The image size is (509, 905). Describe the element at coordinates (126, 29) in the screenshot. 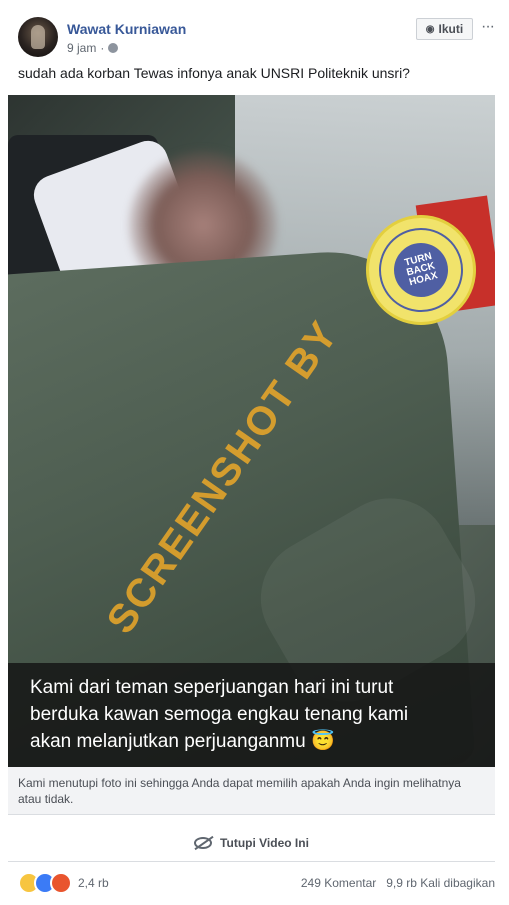

I see `author-name: Wawat Kurniawan` at that location.